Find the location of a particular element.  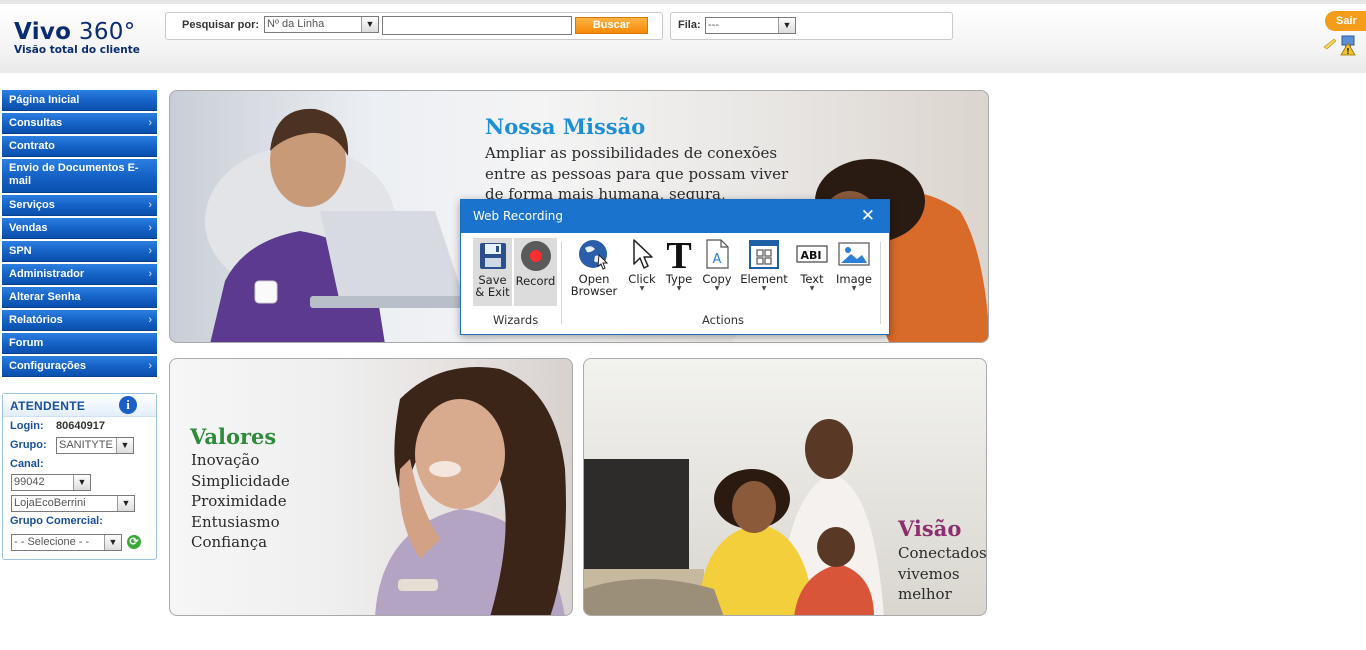

type-text-icon: T is located at coordinates (678, 256).